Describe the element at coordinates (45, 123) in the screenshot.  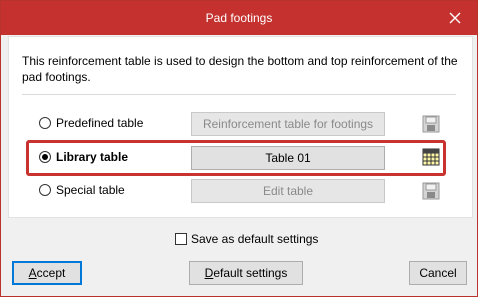
I see `radio-predefined-table` at that location.